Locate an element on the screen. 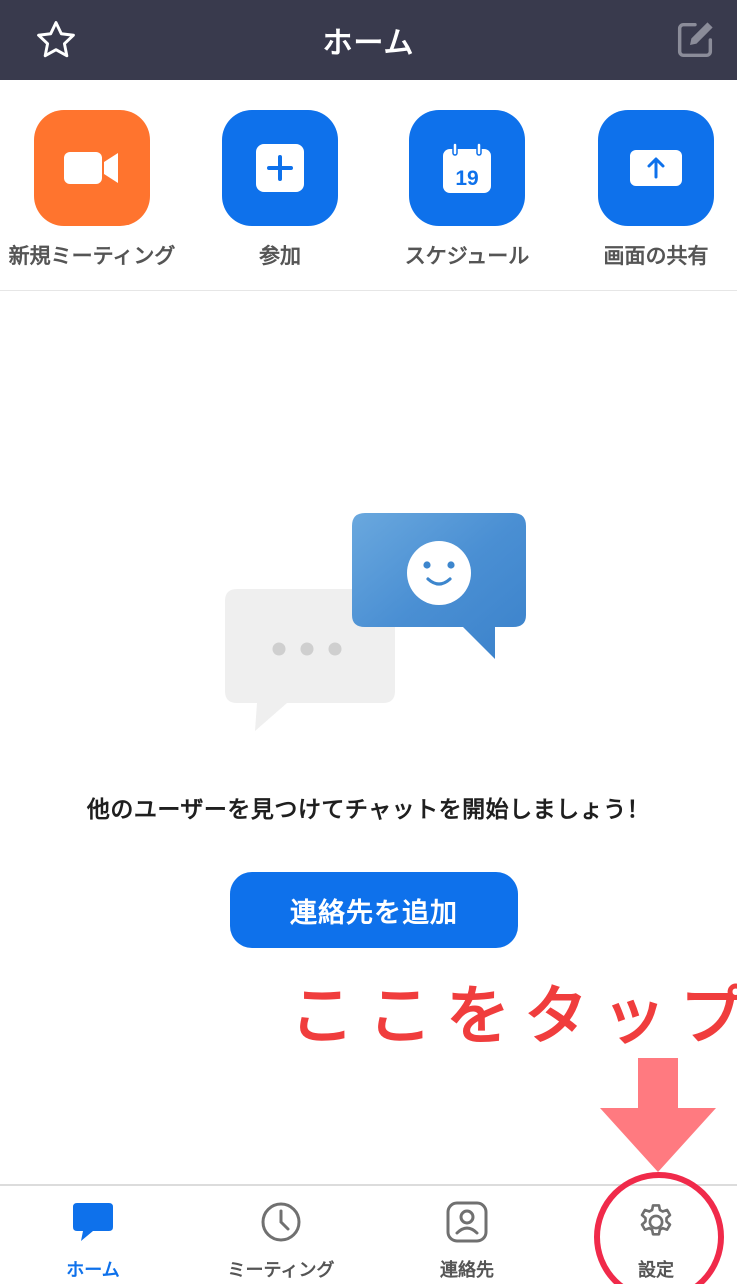 The image size is (737, 1284). share-screen-icon is located at coordinates (656, 168).